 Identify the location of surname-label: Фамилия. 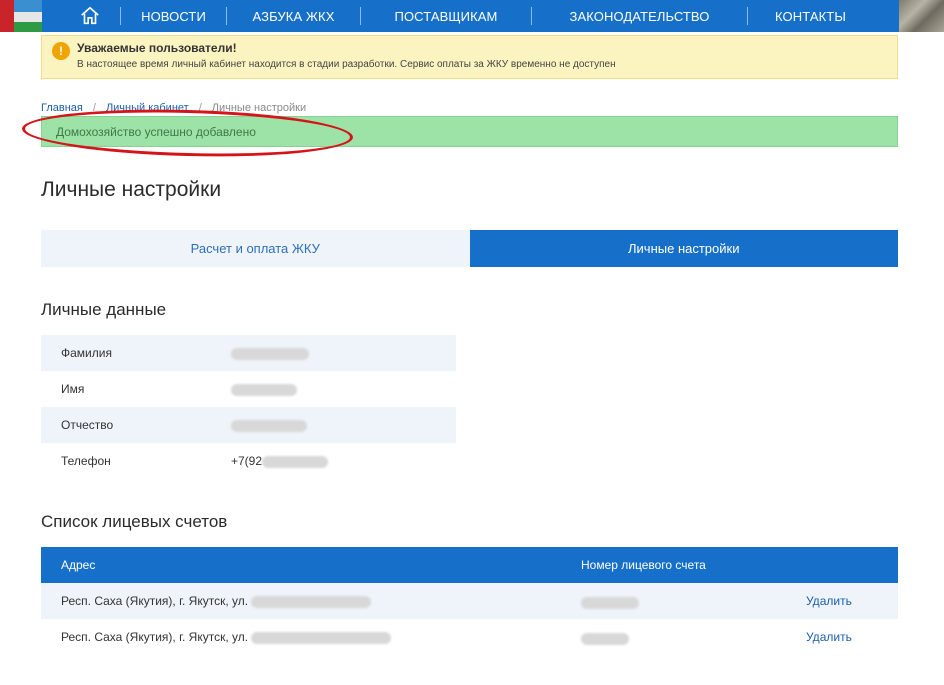
(86, 353).